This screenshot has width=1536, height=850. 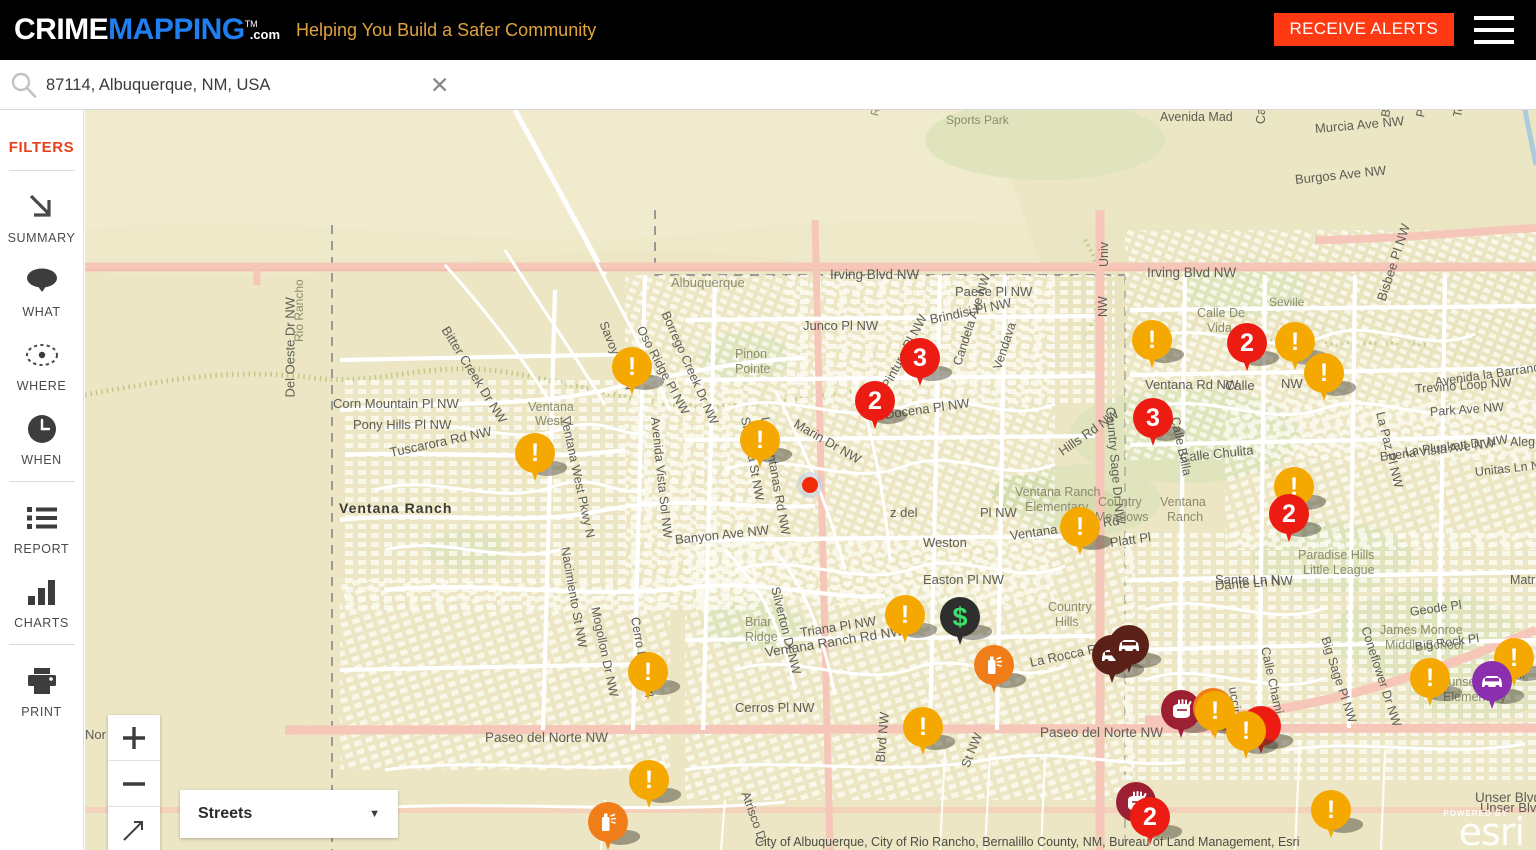 What do you see at coordinates (41, 312) in the screenshot?
I see `sidebar-label-what: WHAT` at bounding box center [41, 312].